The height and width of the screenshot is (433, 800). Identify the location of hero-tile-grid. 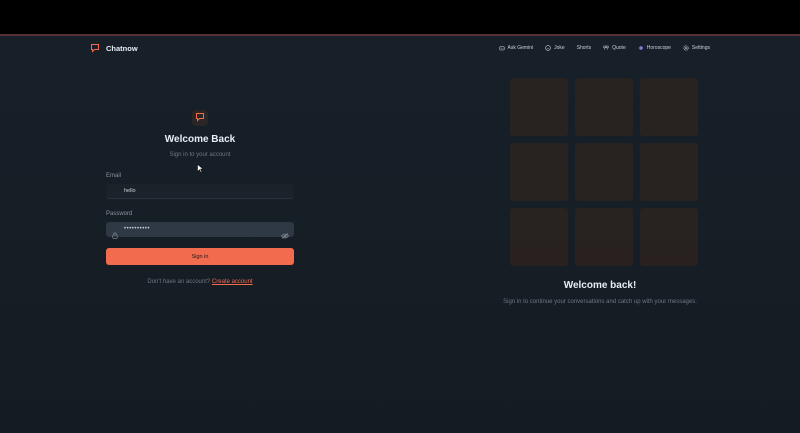
(604, 172).